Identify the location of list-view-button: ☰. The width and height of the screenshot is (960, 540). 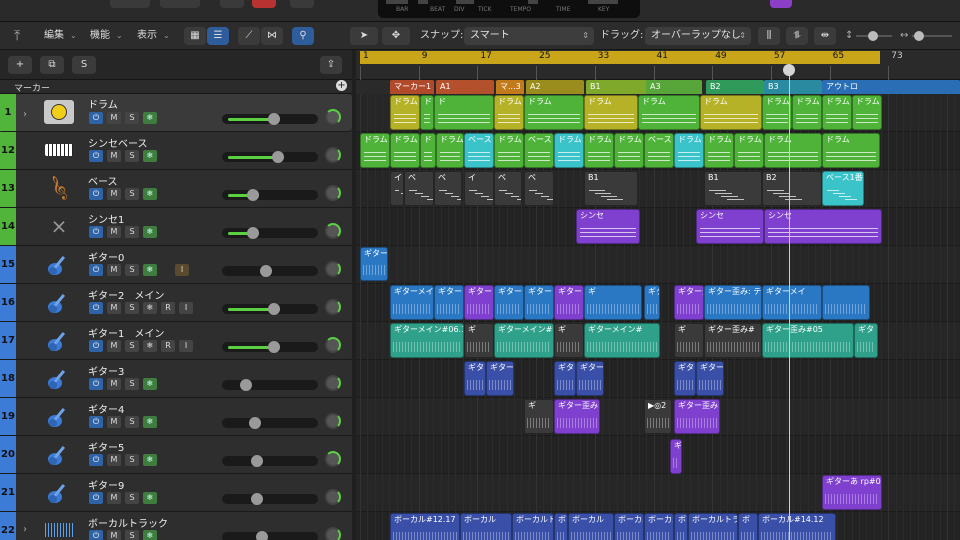
(218, 36).